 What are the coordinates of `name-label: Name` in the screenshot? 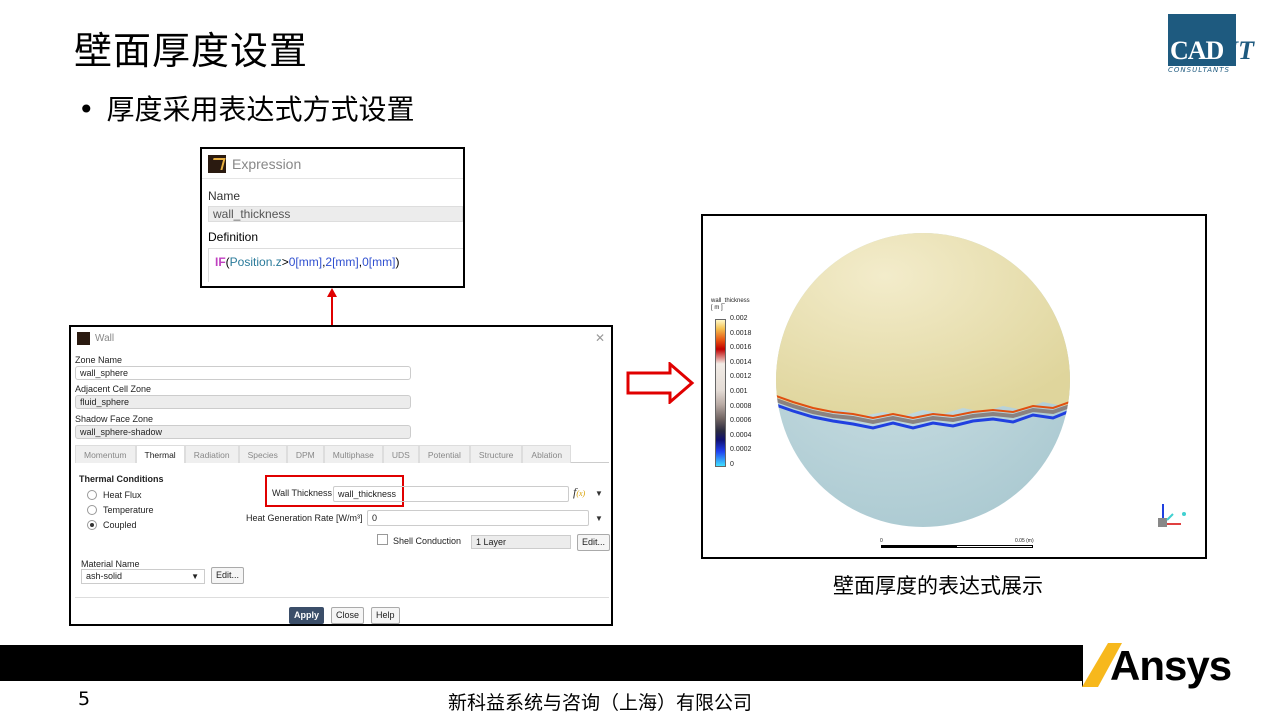 It's located at (224, 196).